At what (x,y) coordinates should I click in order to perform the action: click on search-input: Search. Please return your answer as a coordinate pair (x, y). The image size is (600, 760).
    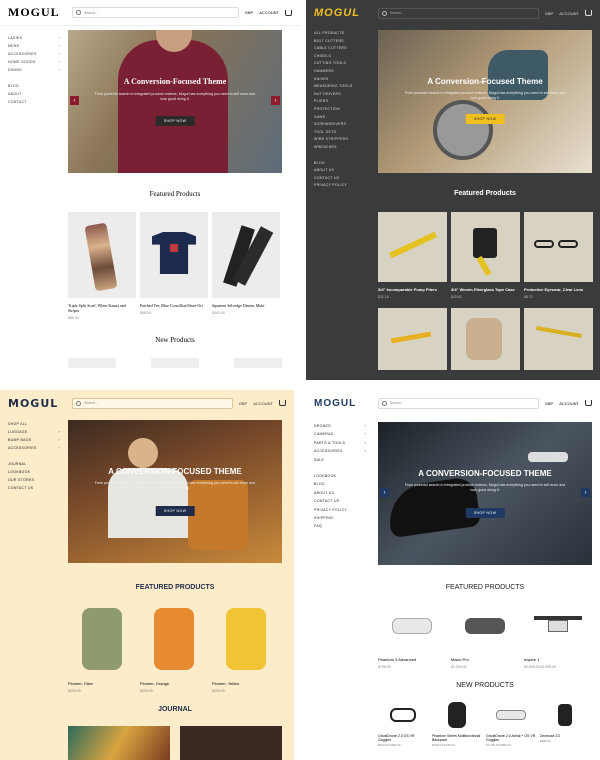
    Looking at the image, I should click on (458, 403).